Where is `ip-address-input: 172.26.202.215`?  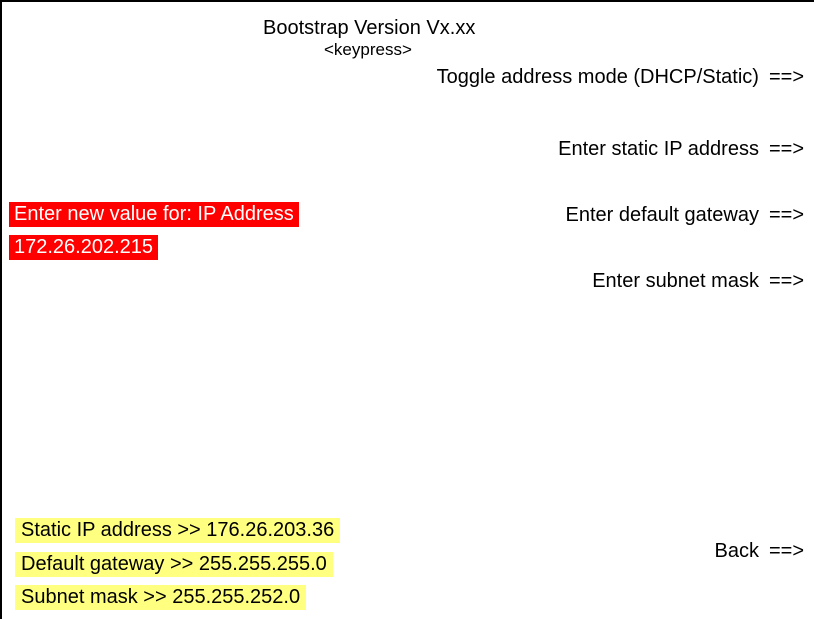 ip-address-input: 172.26.202.215 is located at coordinates (84, 247).